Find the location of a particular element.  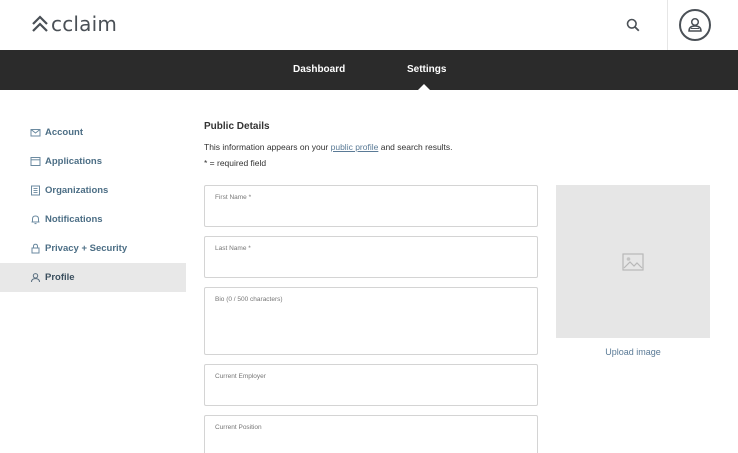

search-button is located at coordinates (633, 25).